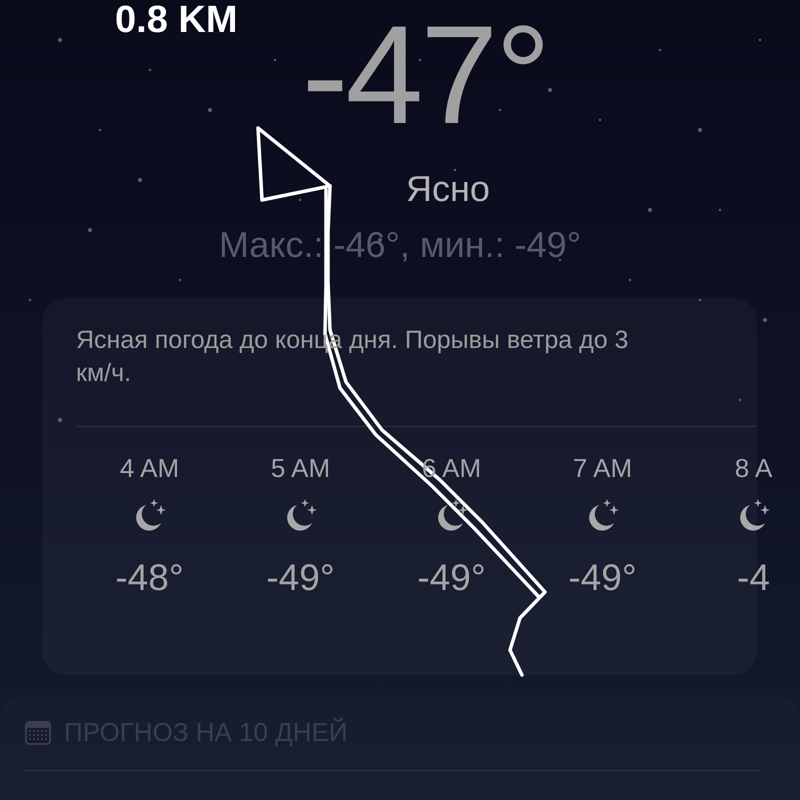 The width and height of the screenshot is (800, 800). I want to click on calendar-icon, so click(38, 733).